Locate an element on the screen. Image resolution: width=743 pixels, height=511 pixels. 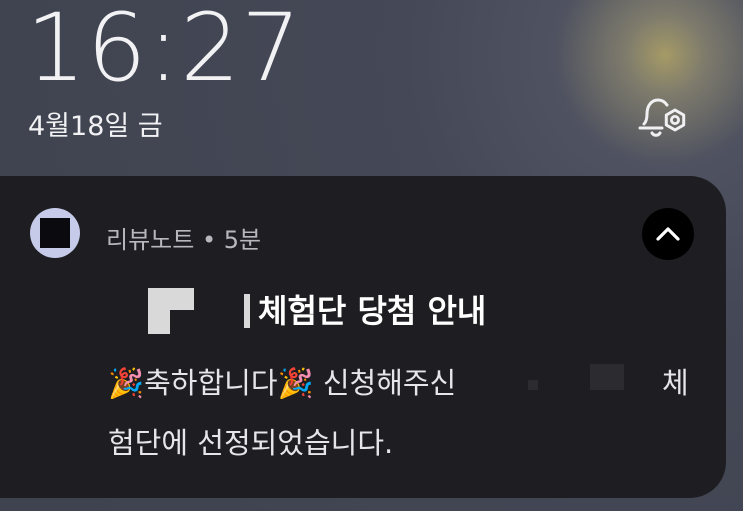
notification-body-line: 🎉축하합니다🎉 신청해주신 is located at coordinates (282, 383).